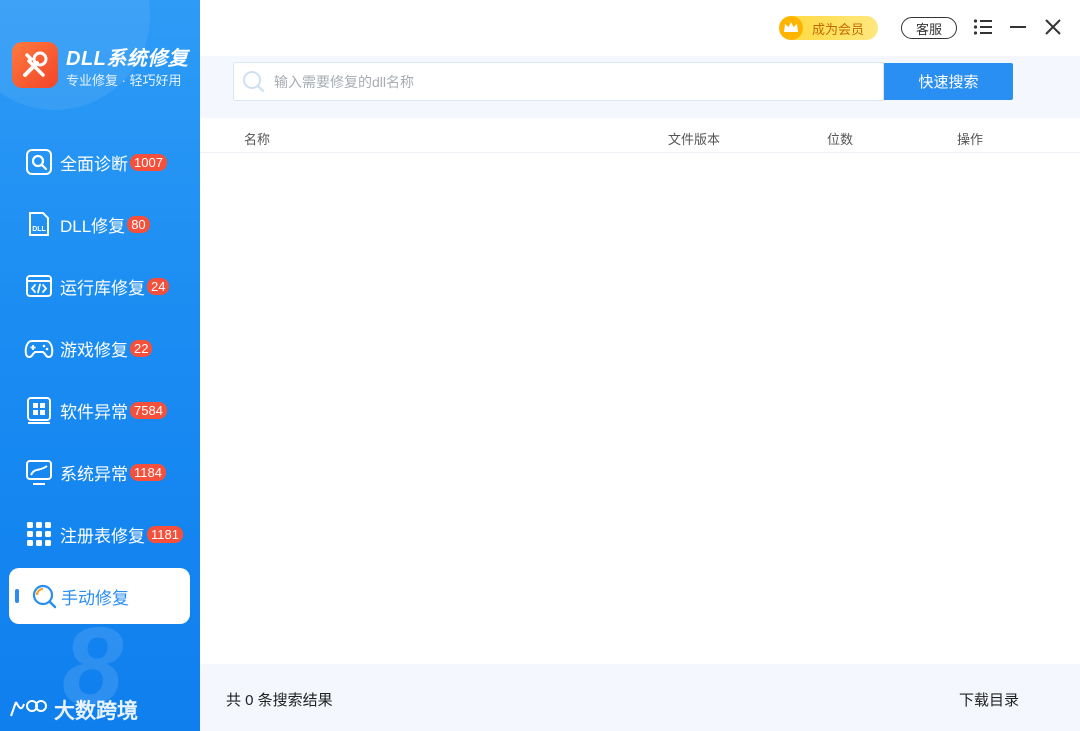  I want to click on count-badge: 1007, so click(148, 162).